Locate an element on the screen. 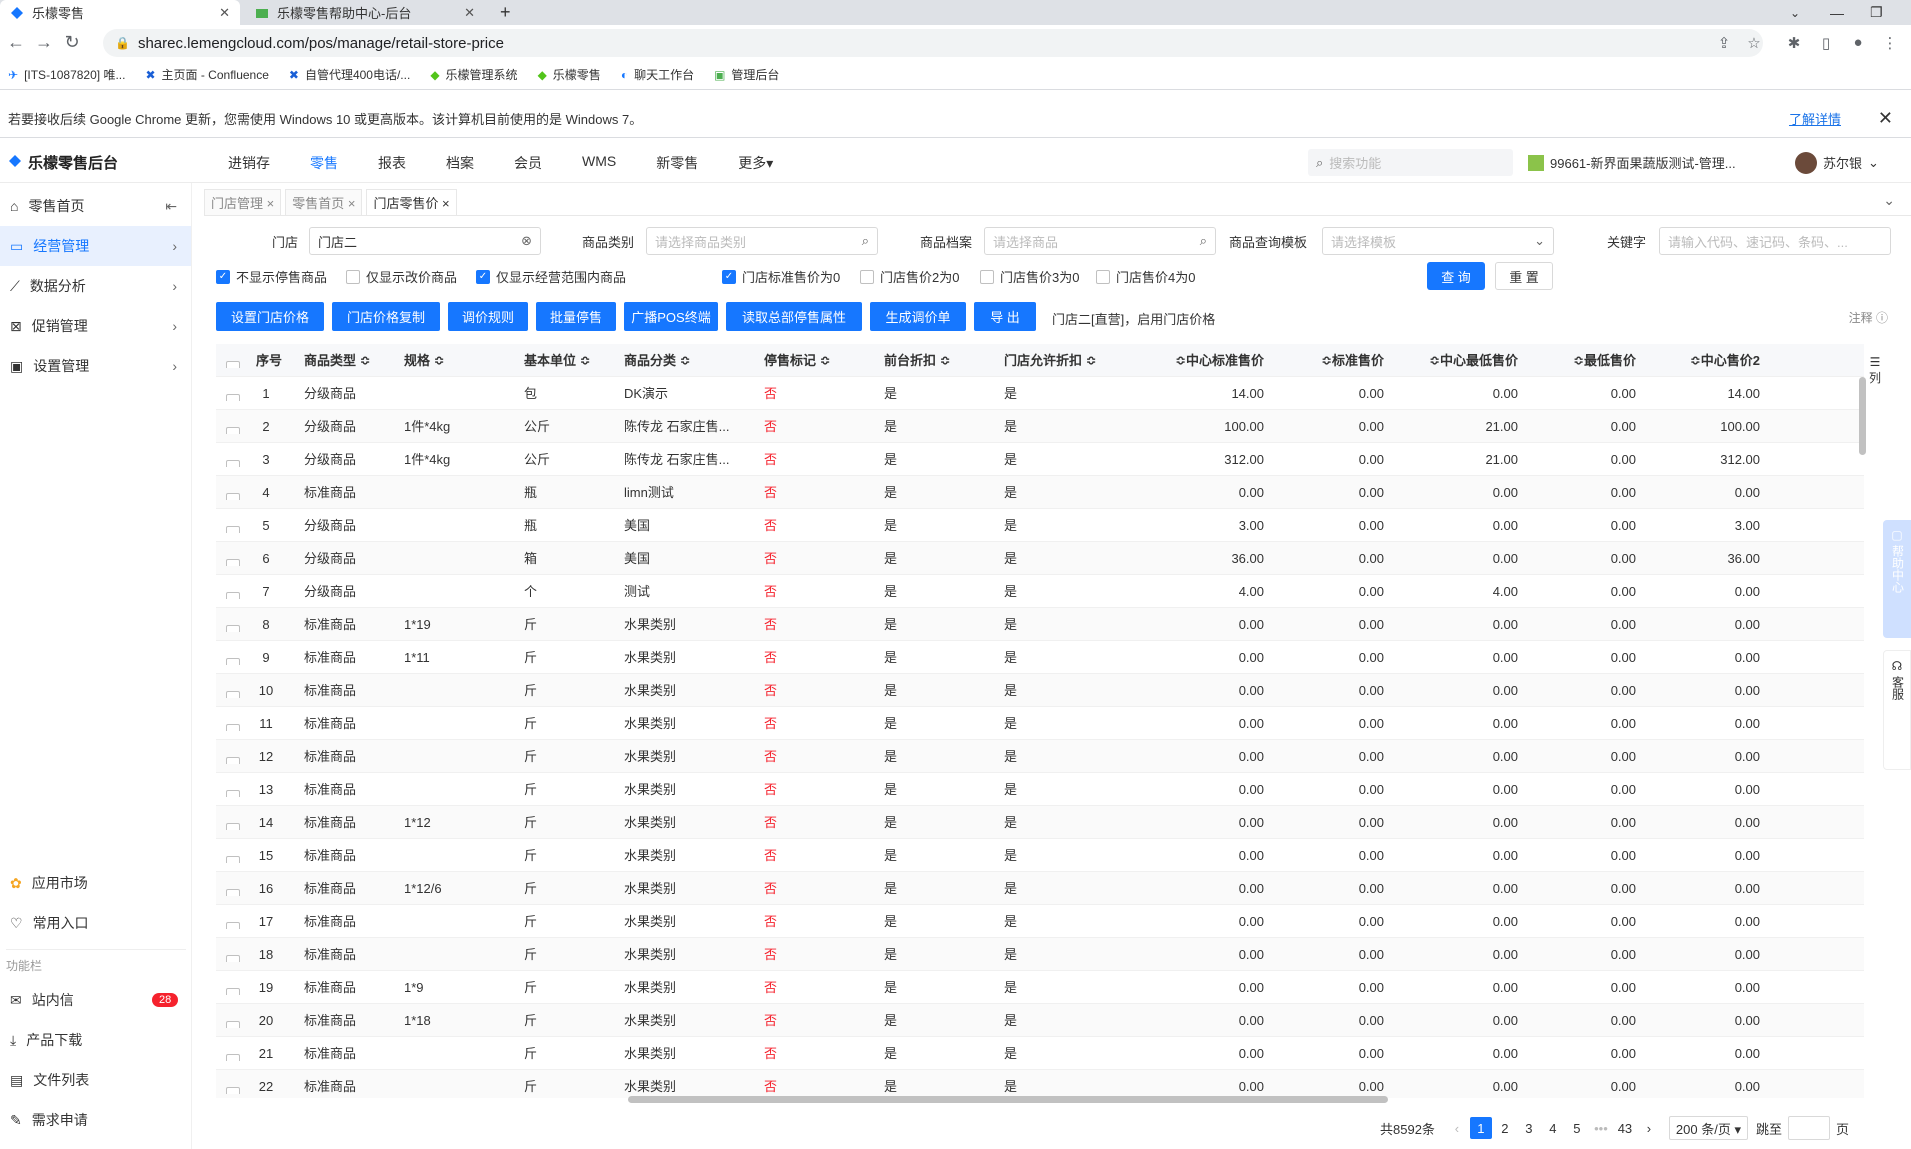 The height and width of the screenshot is (1149, 1911). checkbox-price2-zero: 门店售价2为0 is located at coordinates (909, 276).